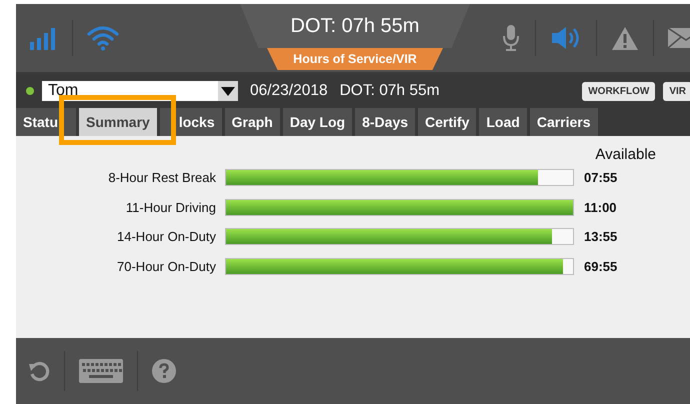 The height and width of the screenshot is (404, 690). Describe the element at coordinates (30, 91) in the screenshot. I see `status-dot` at that location.